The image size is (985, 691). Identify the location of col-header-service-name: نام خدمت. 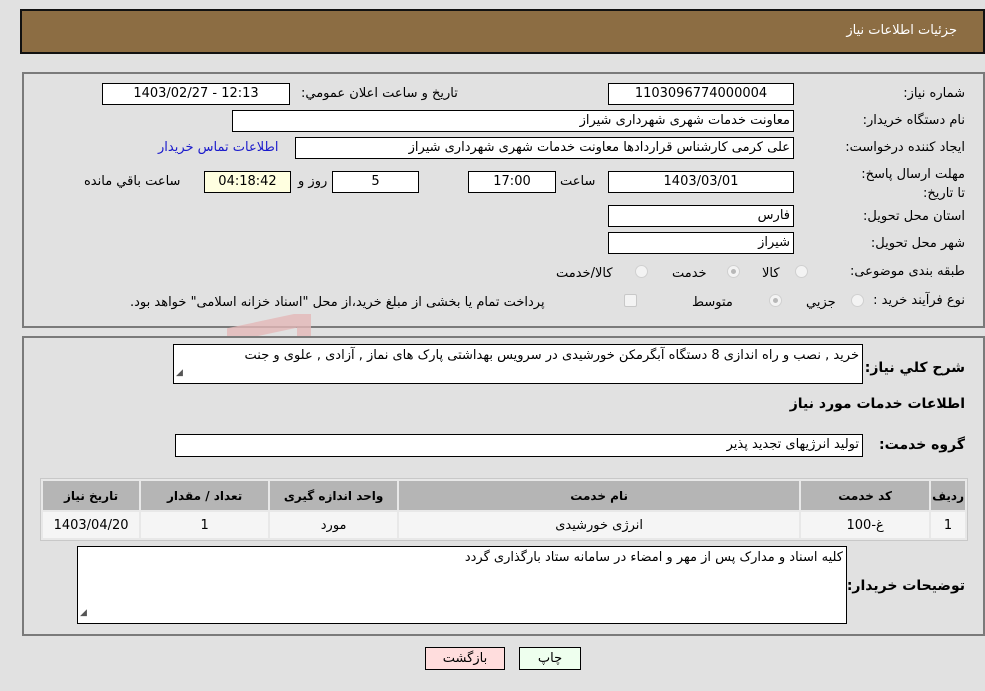
(599, 495).